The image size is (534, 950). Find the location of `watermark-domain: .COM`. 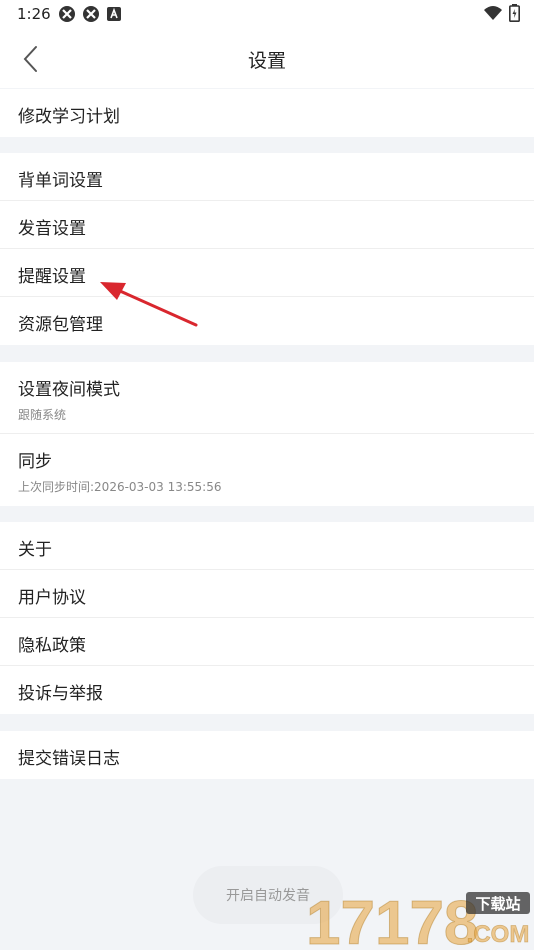

watermark-domain: .COM is located at coordinates (498, 934).